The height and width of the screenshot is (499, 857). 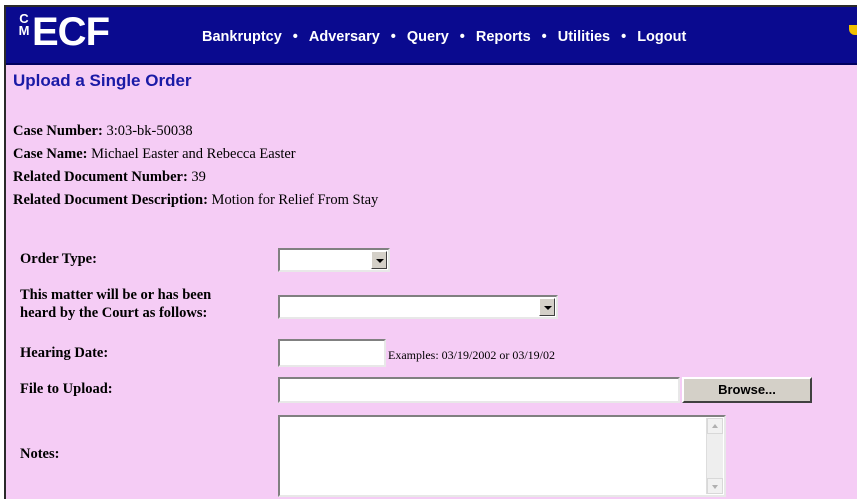 I want to click on heard-by-court-label-line2: heard by the Court as follows:, so click(x=114, y=313).